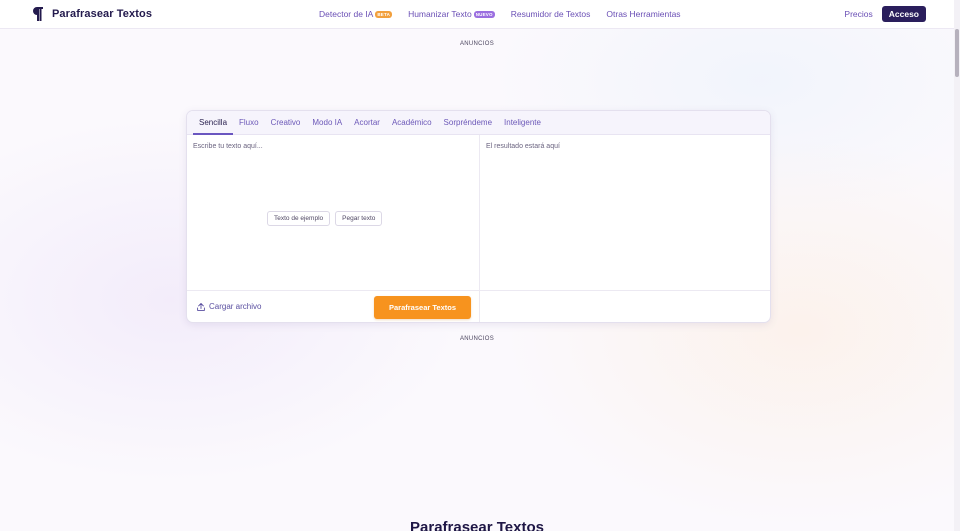 The image size is (960, 531). What do you see at coordinates (484, 14) in the screenshot?
I see `nuevo-badge: NUEVO` at bounding box center [484, 14].